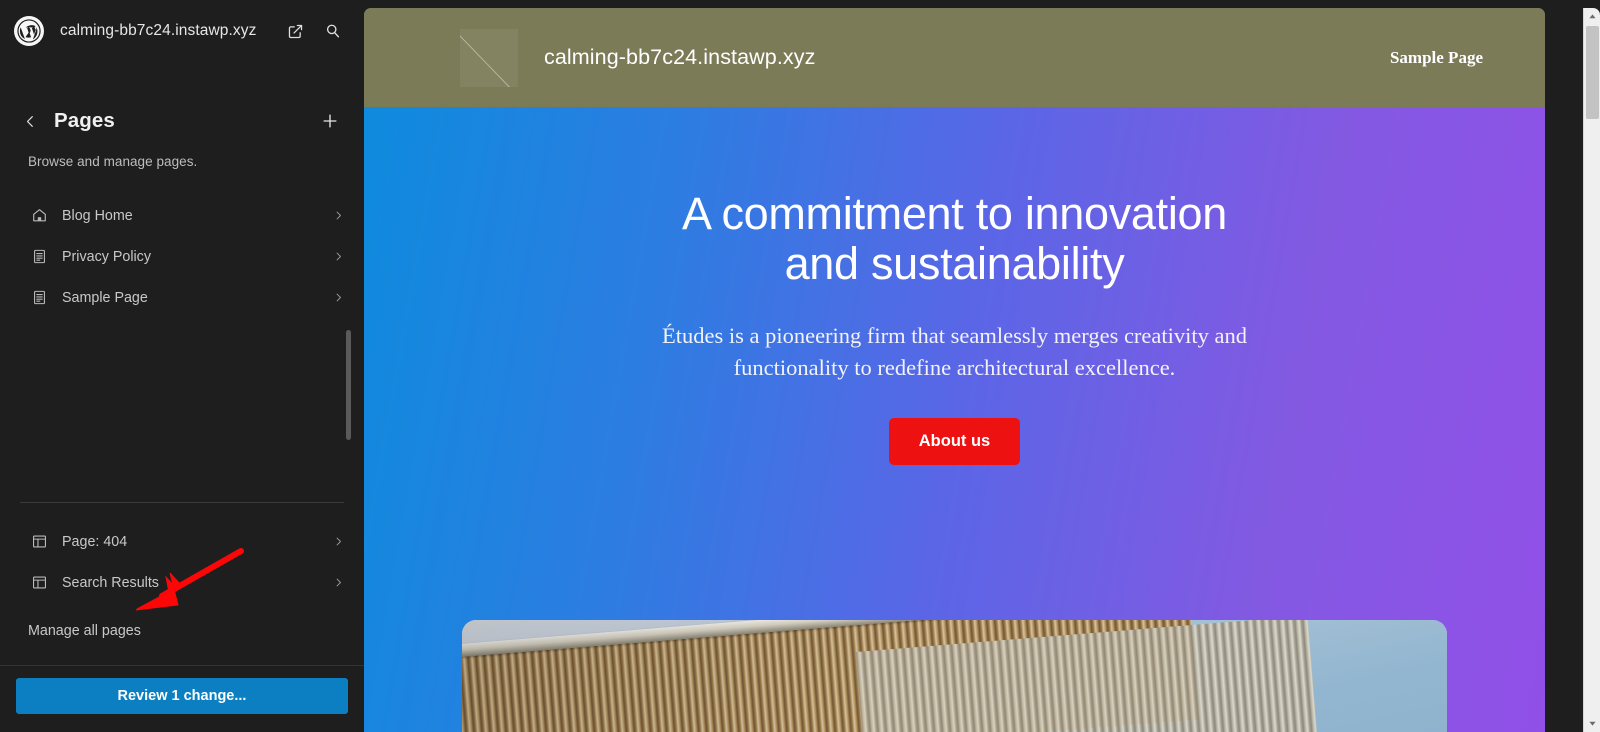 This screenshot has height=732, width=1600. I want to click on sidebar-site-name: calming-bb7c24.instawp.xyz, so click(158, 30).